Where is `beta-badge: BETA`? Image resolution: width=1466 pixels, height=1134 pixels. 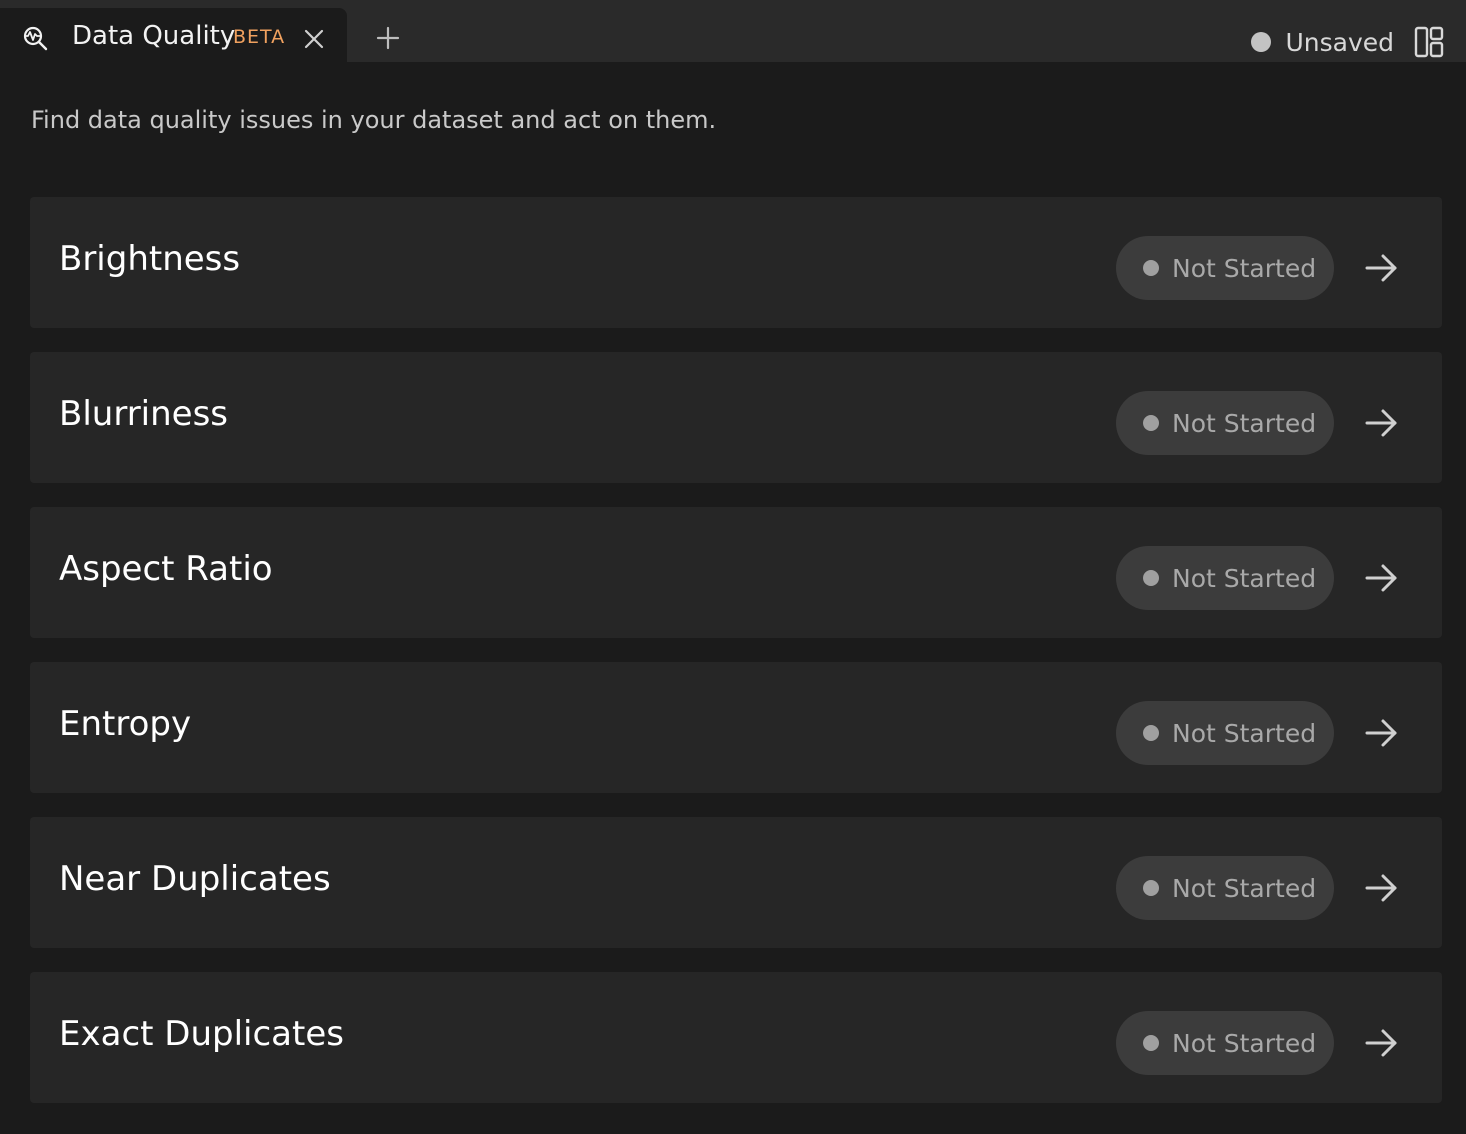 beta-badge: BETA is located at coordinates (259, 37).